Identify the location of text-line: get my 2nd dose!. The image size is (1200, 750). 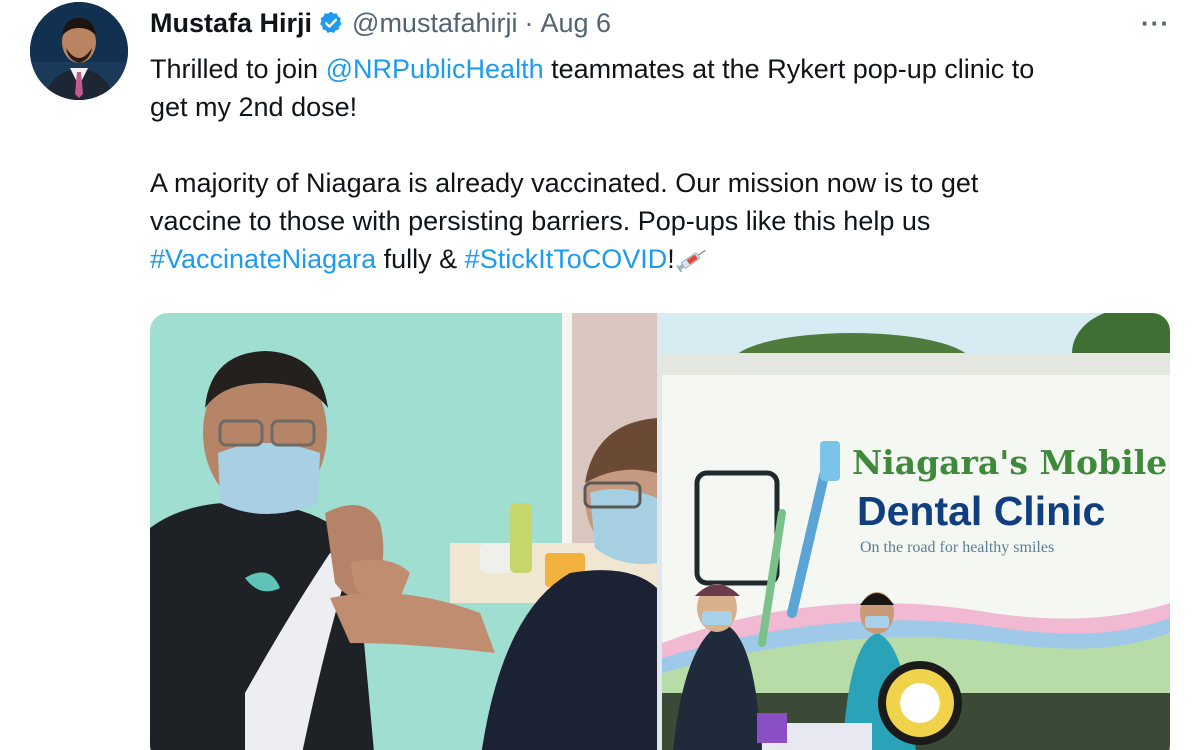
(254, 107).